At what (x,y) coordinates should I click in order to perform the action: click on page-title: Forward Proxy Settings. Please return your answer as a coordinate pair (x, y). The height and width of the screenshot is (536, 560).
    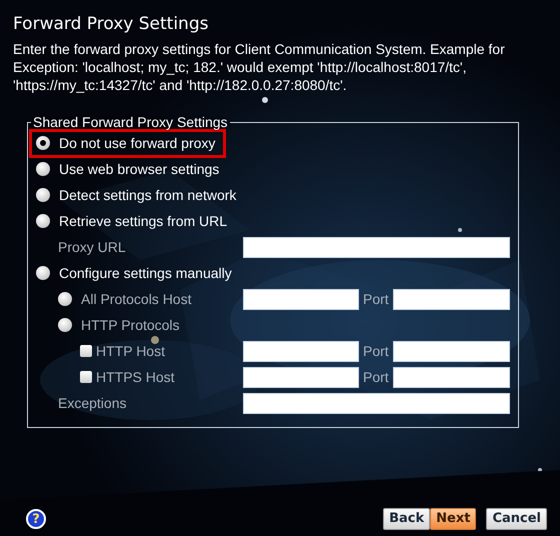
    Looking at the image, I should click on (111, 24).